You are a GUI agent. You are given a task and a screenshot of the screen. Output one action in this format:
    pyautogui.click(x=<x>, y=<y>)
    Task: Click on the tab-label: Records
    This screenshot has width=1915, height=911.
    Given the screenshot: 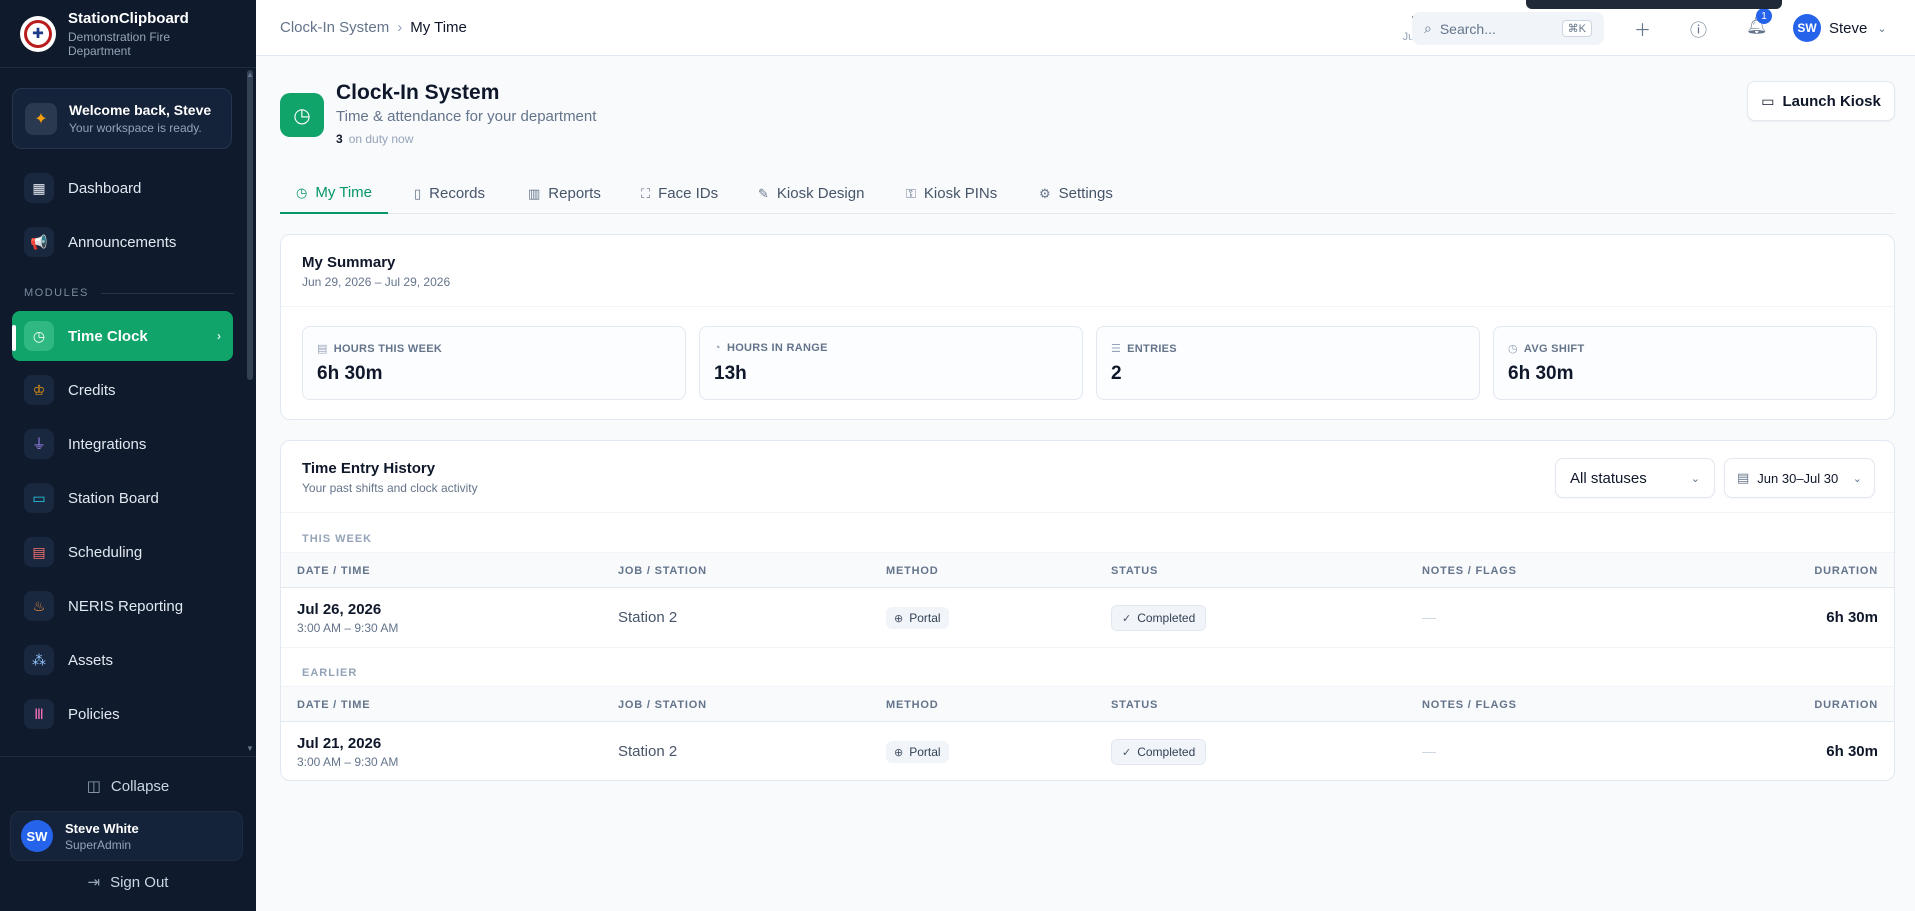 What is the action you would take?
    pyautogui.click(x=457, y=193)
    